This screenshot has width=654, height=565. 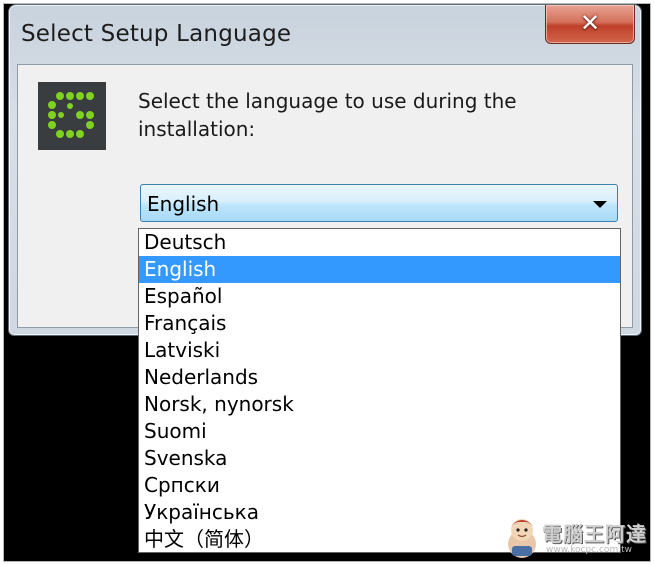 I want to click on language-select: English, so click(x=379, y=203).